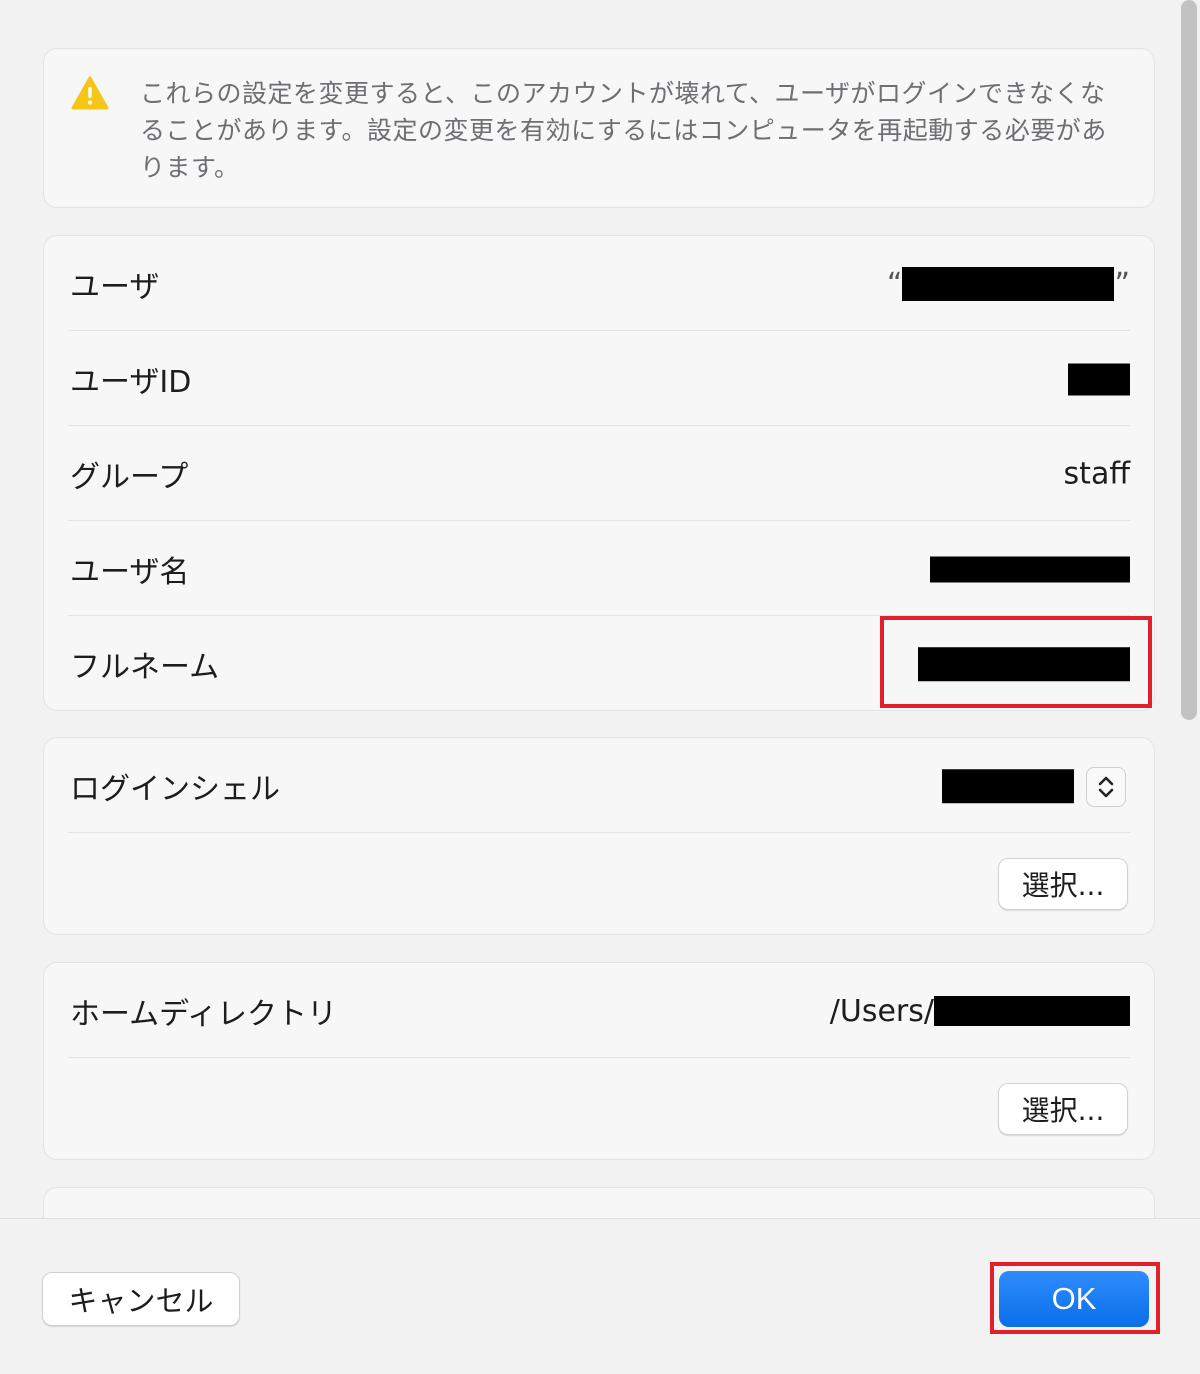 This screenshot has height=1374, width=1200. I want to click on up-down-chevron-icon, so click(1106, 787).